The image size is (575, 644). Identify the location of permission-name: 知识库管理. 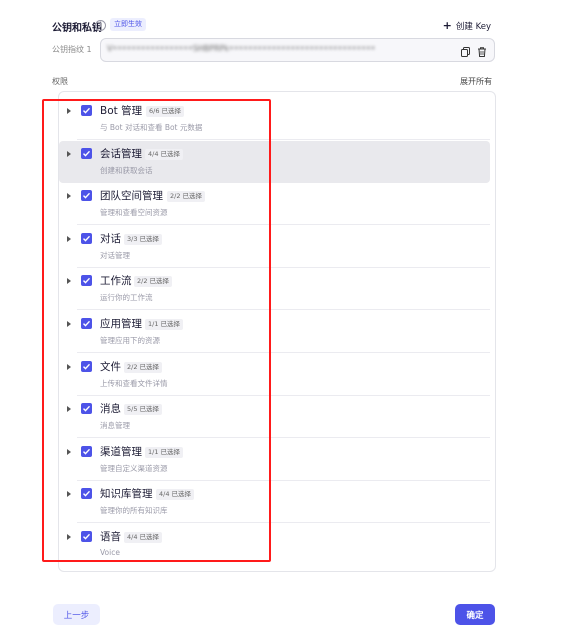
(126, 494).